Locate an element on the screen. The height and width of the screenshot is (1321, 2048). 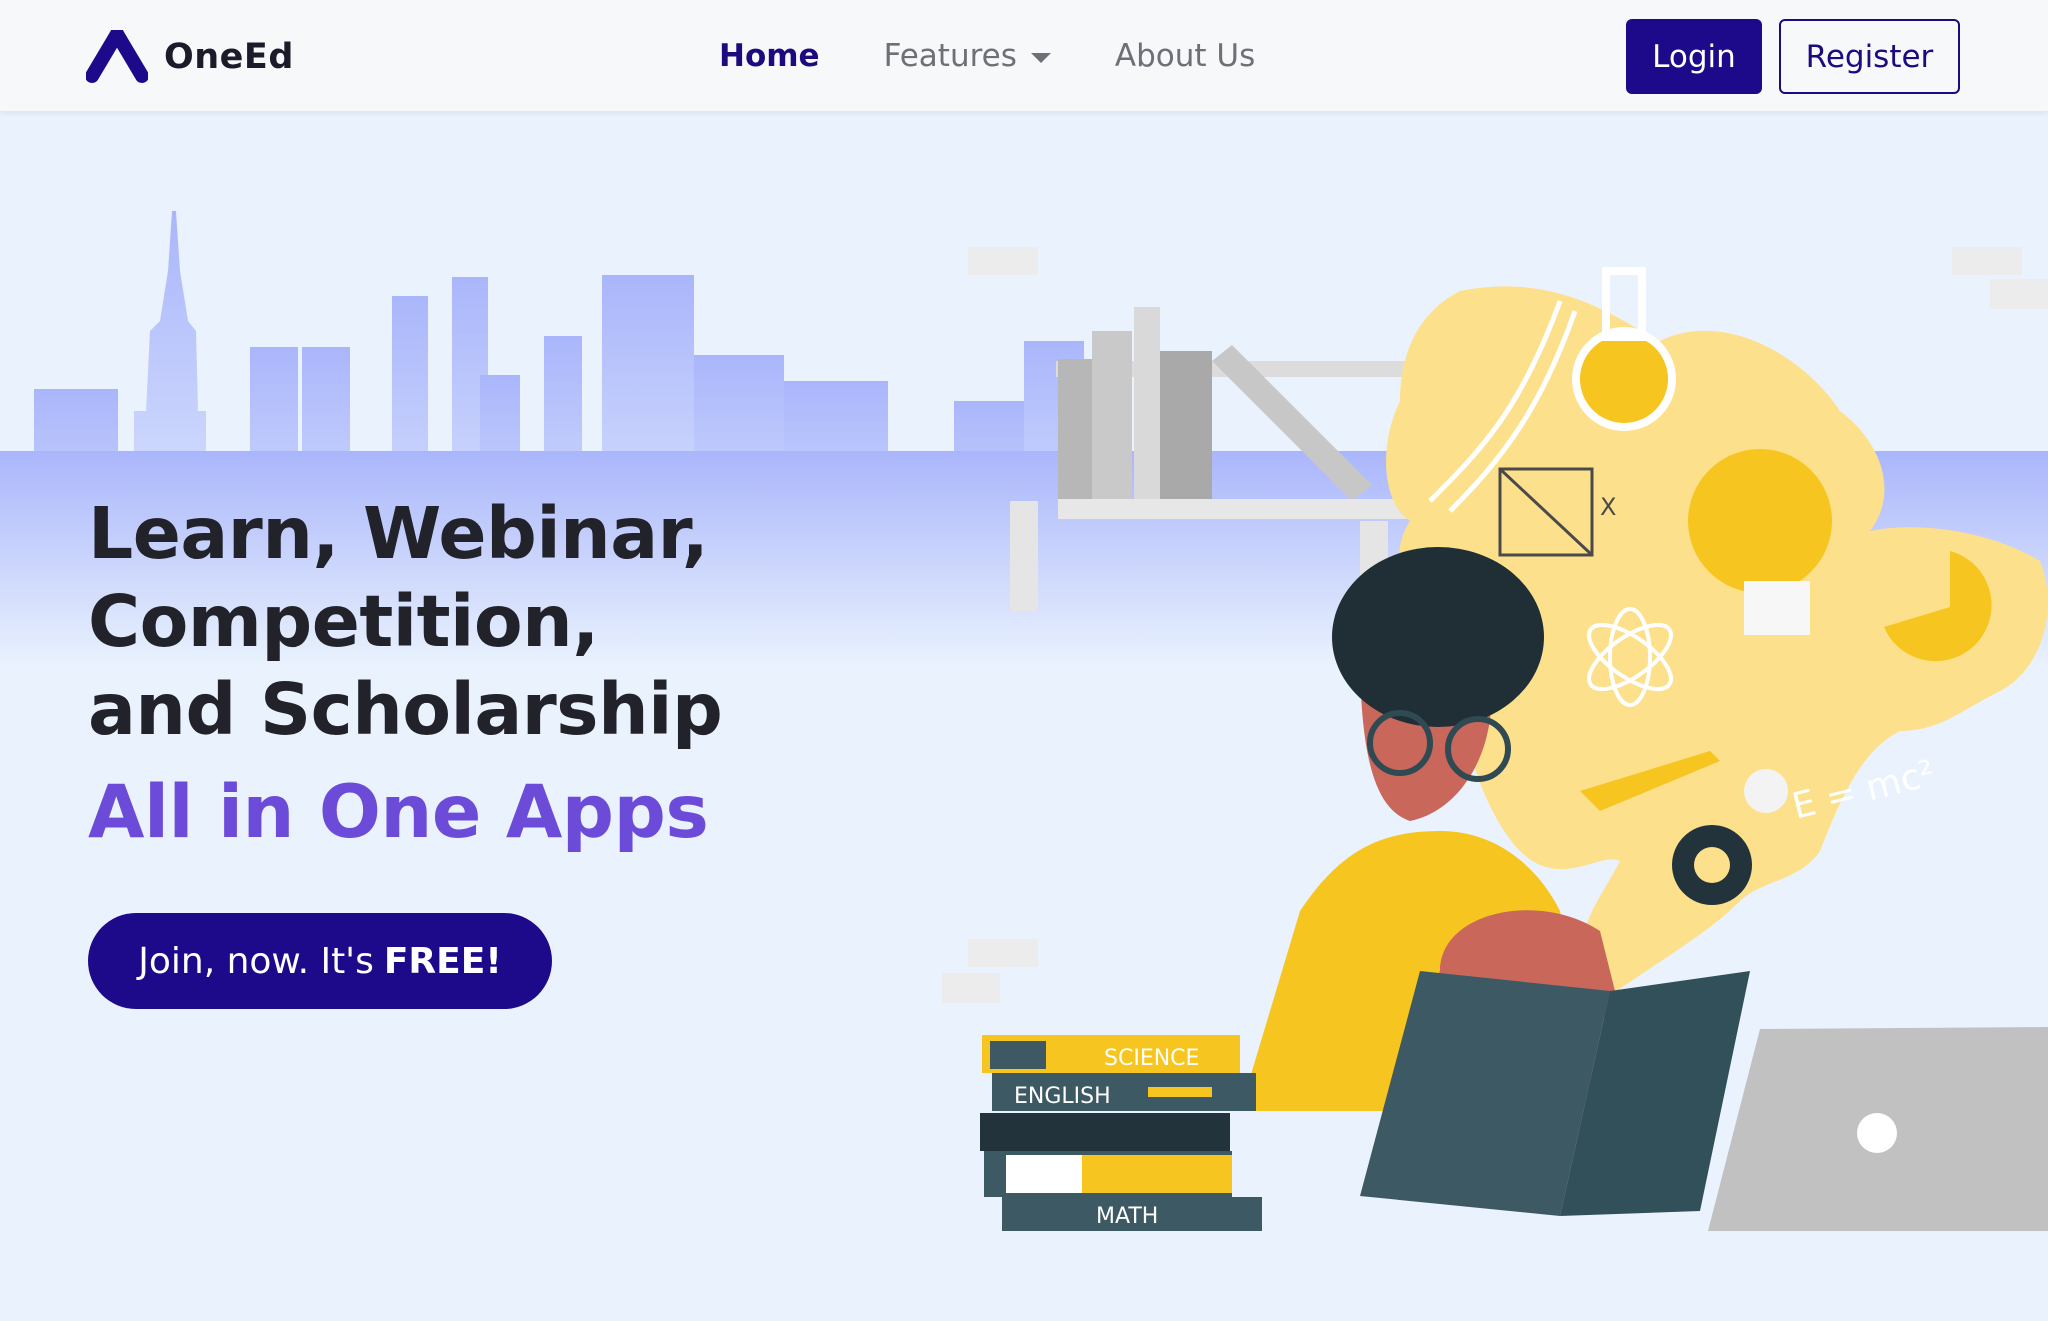
cta-prefix: Join, now. It's is located at coordinates (256, 961).